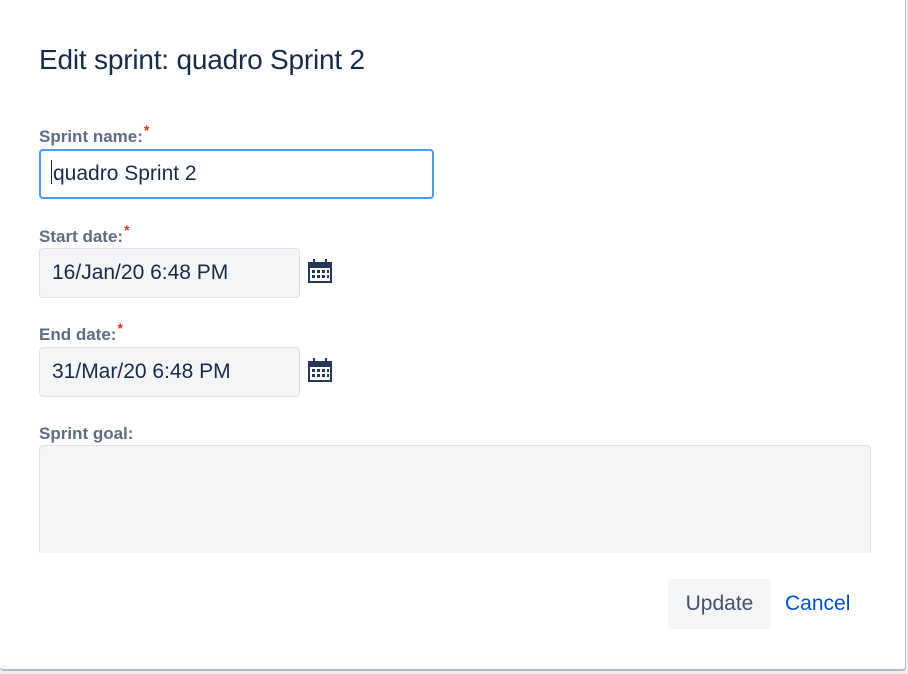  Describe the element at coordinates (719, 604) in the screenshot. I see `update-button: Update` at that location.